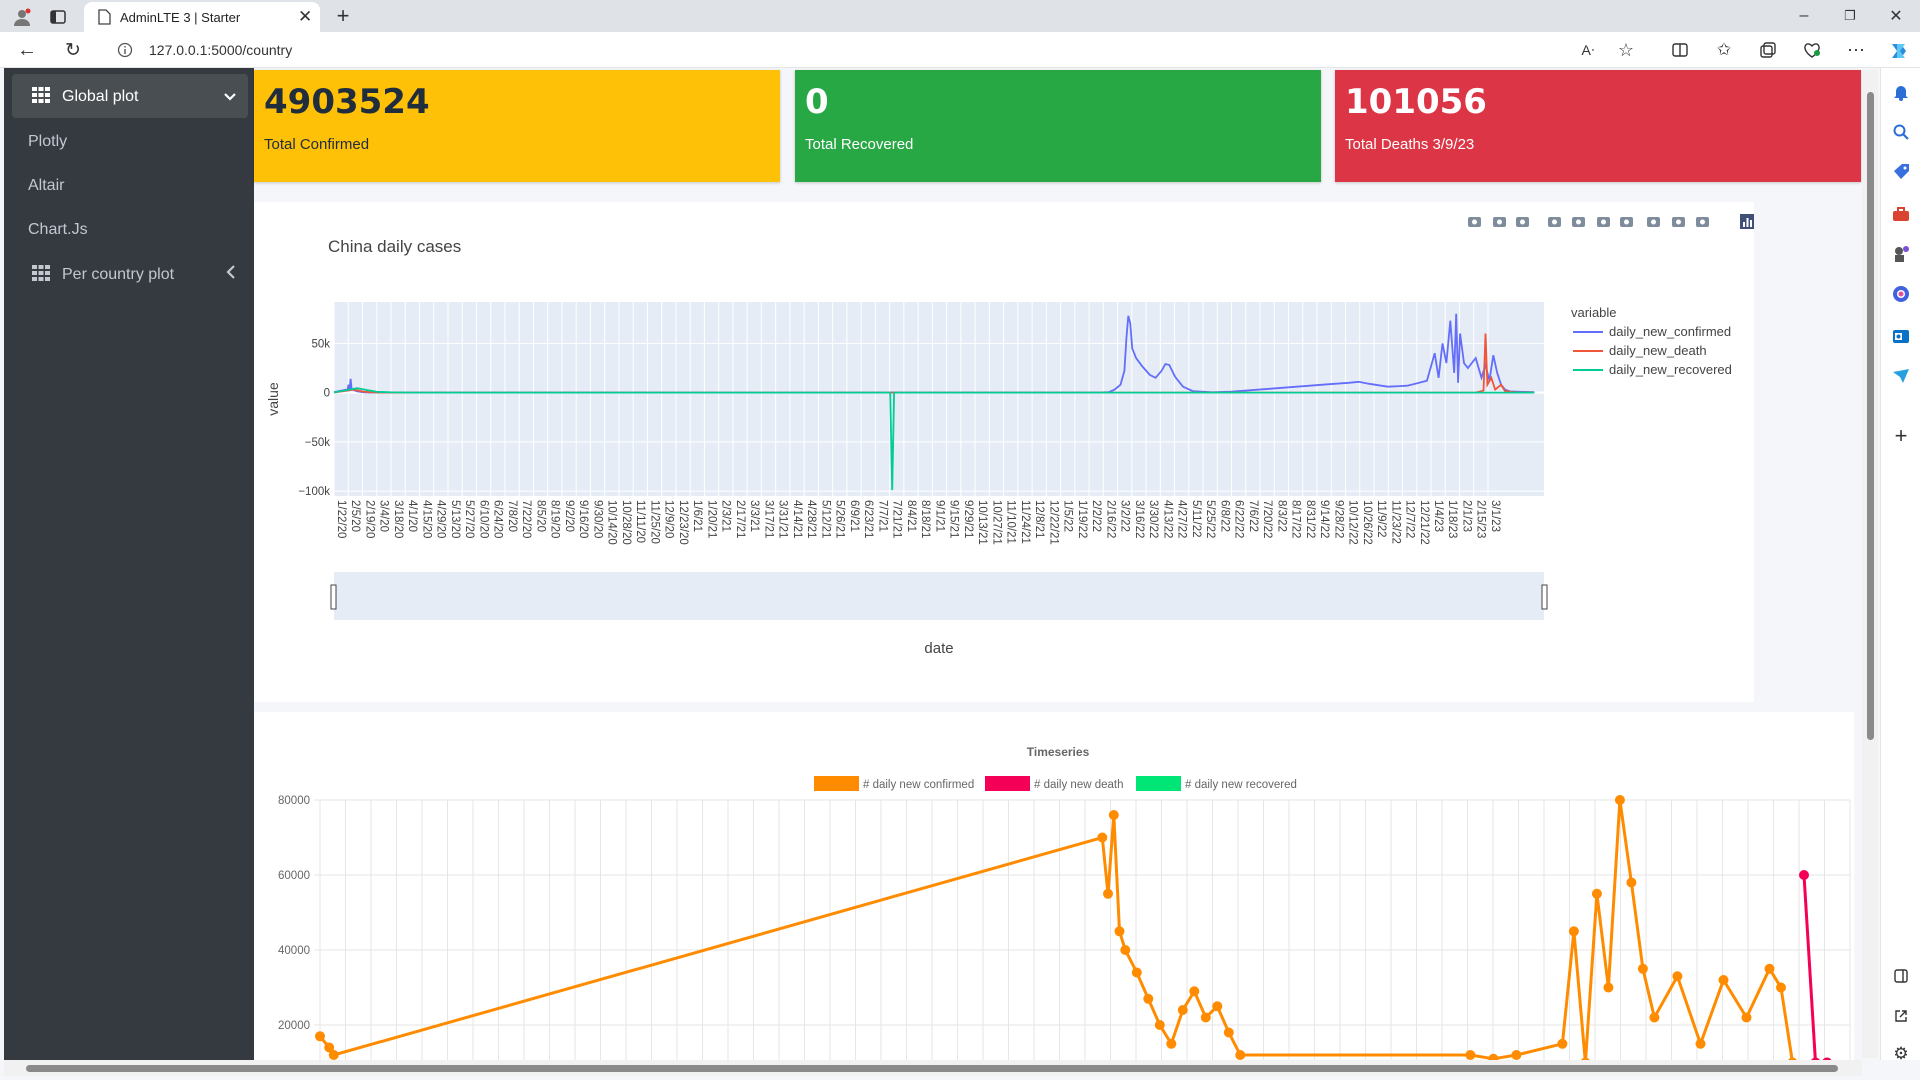 The width and height of the screenshot is (1920, 1080). Describe the element at coordinates (1901, 132) in the screenshot. I see `search-icon` at that location.